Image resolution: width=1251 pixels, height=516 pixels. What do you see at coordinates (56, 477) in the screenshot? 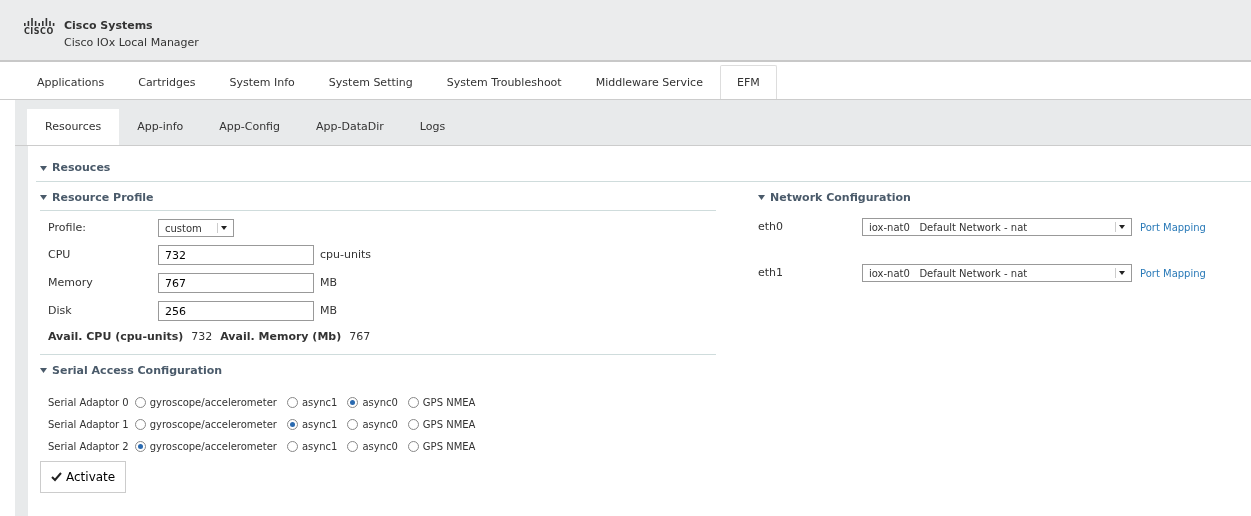
I see `check-icon` at bounding box center [56, 477].